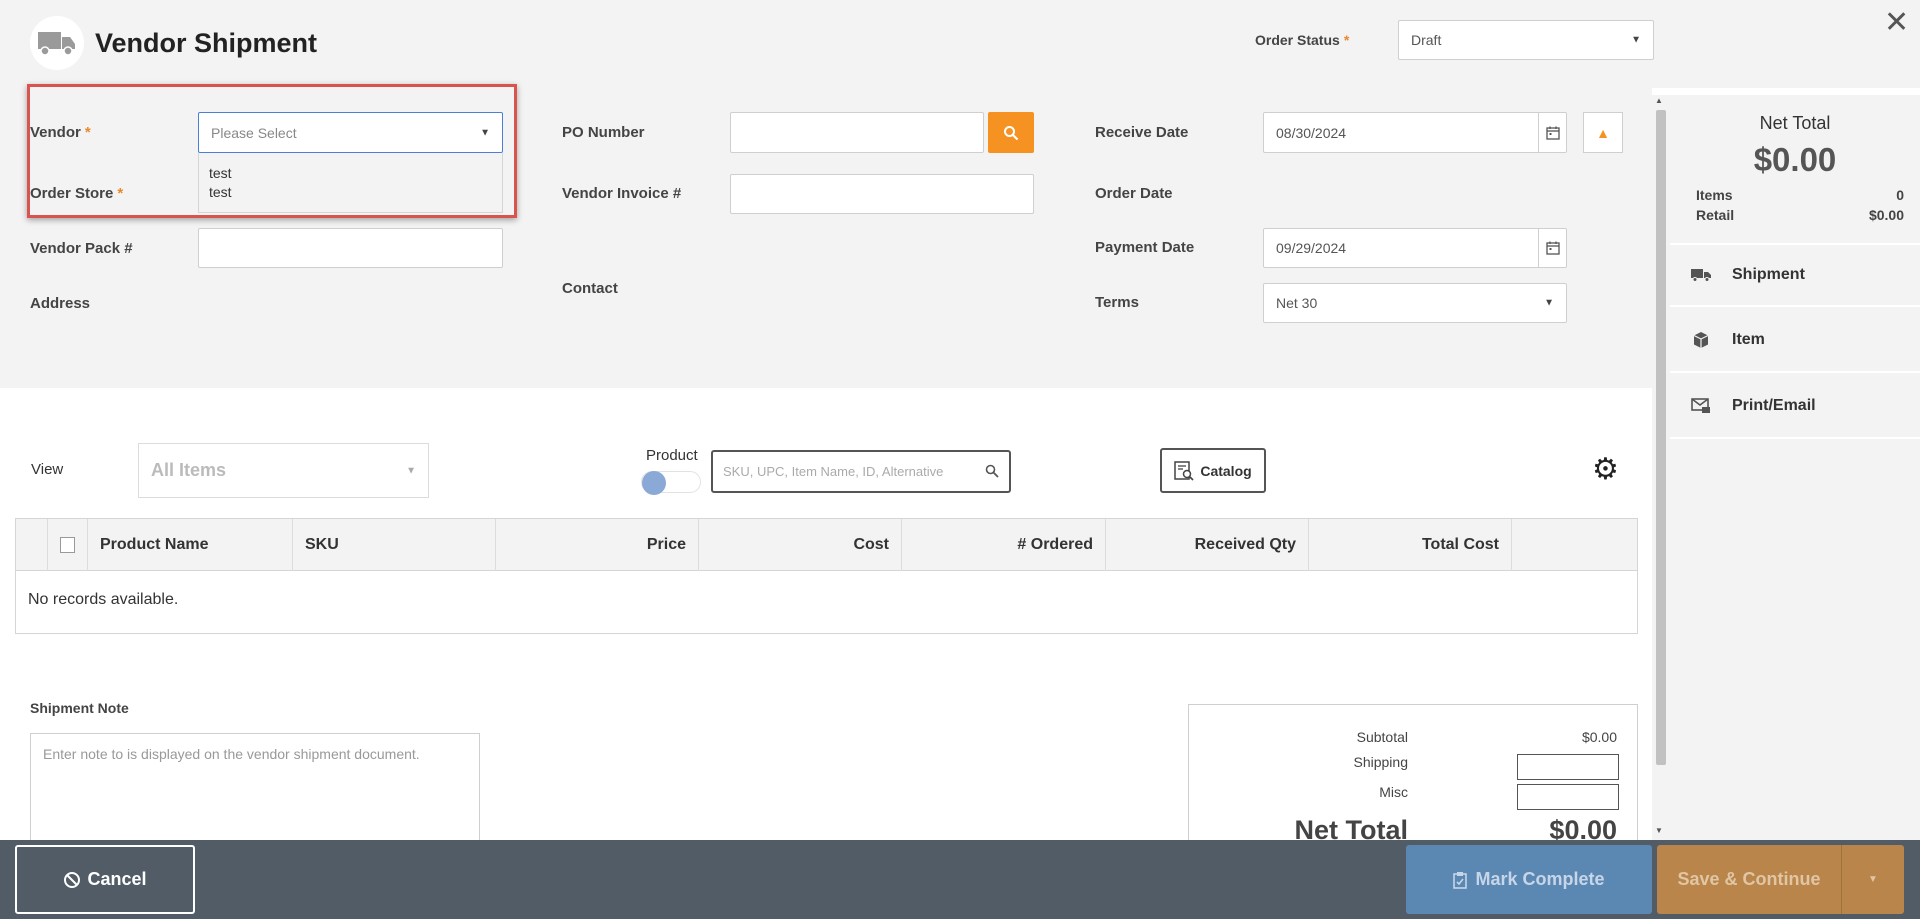 This screenshot has height=919, width=1920. I want to click on po-number-input, so click(857, 132).